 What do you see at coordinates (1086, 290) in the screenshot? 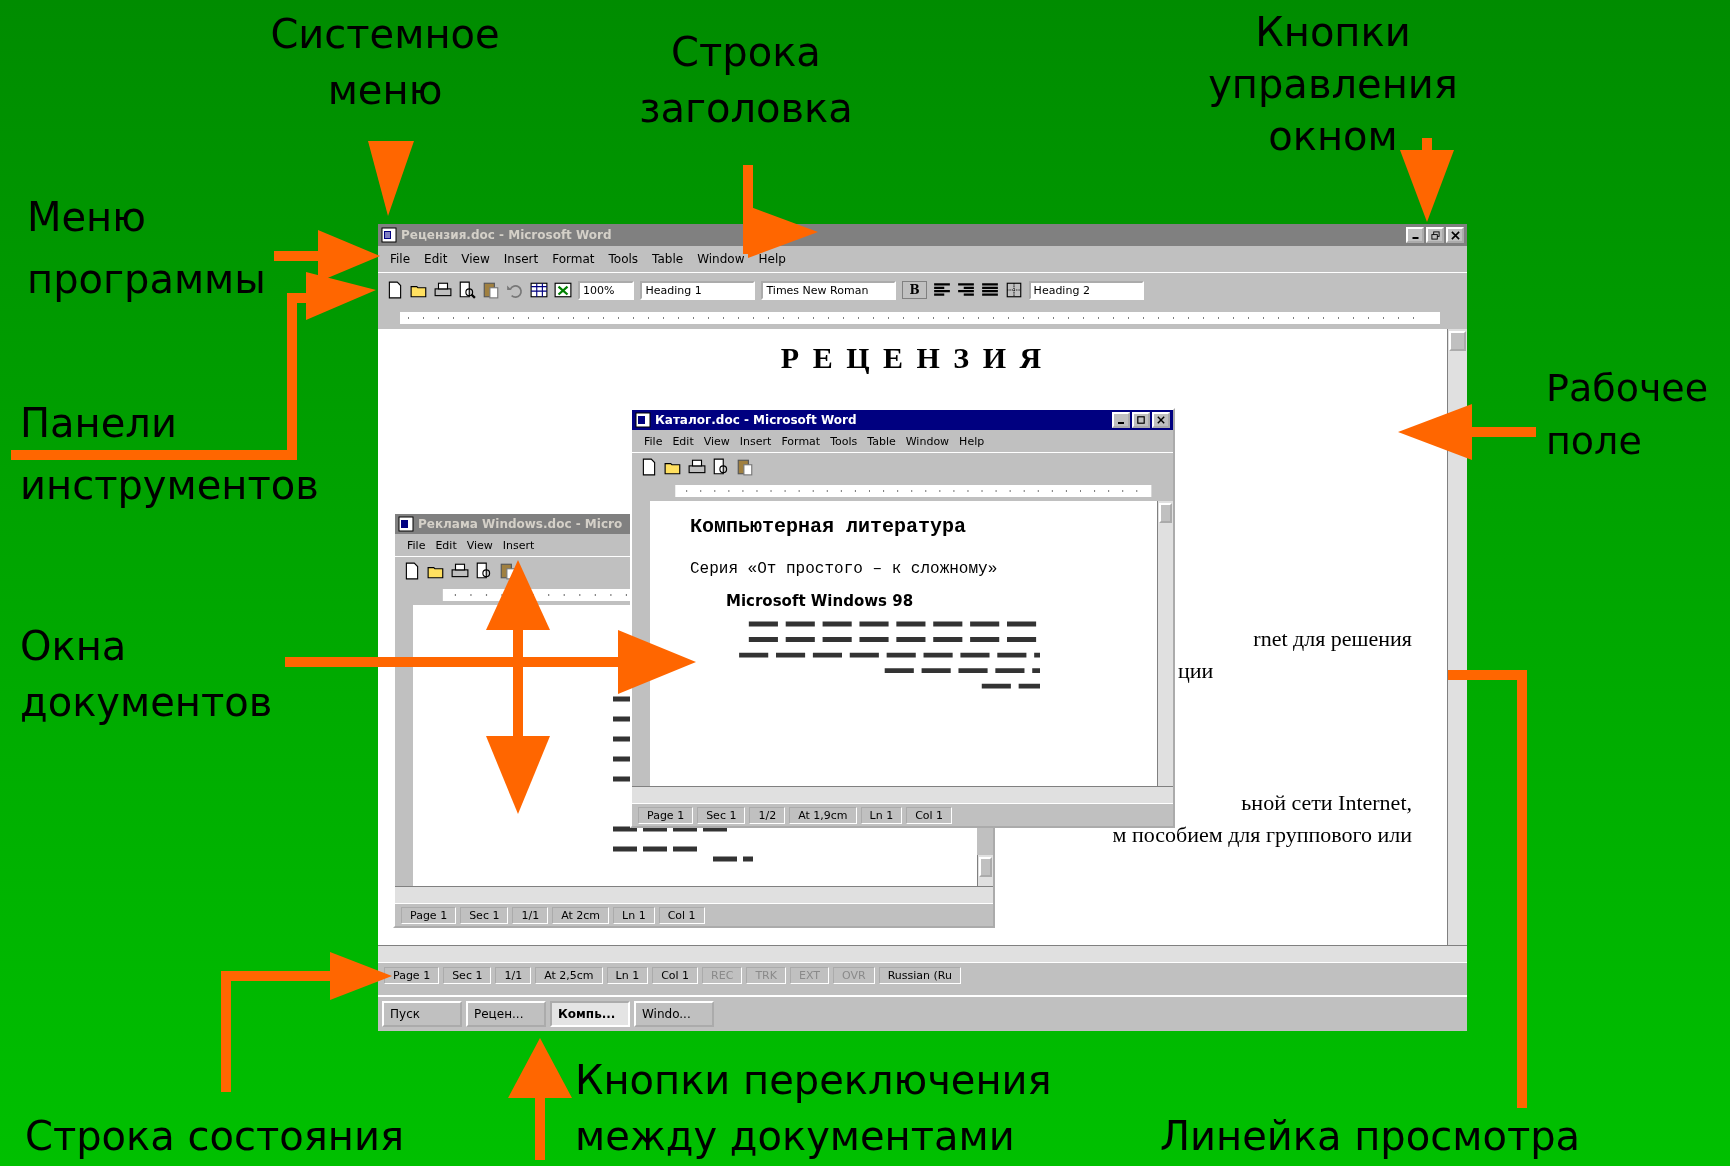
I see `style-dropdown: Heading 2` at bounding box center [1086, 290].